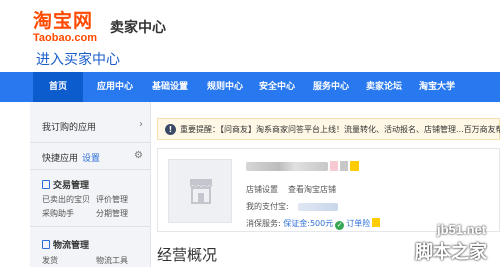 This screenshot has height=267, width=500. I want to click on store-icon, so click(201, 191).